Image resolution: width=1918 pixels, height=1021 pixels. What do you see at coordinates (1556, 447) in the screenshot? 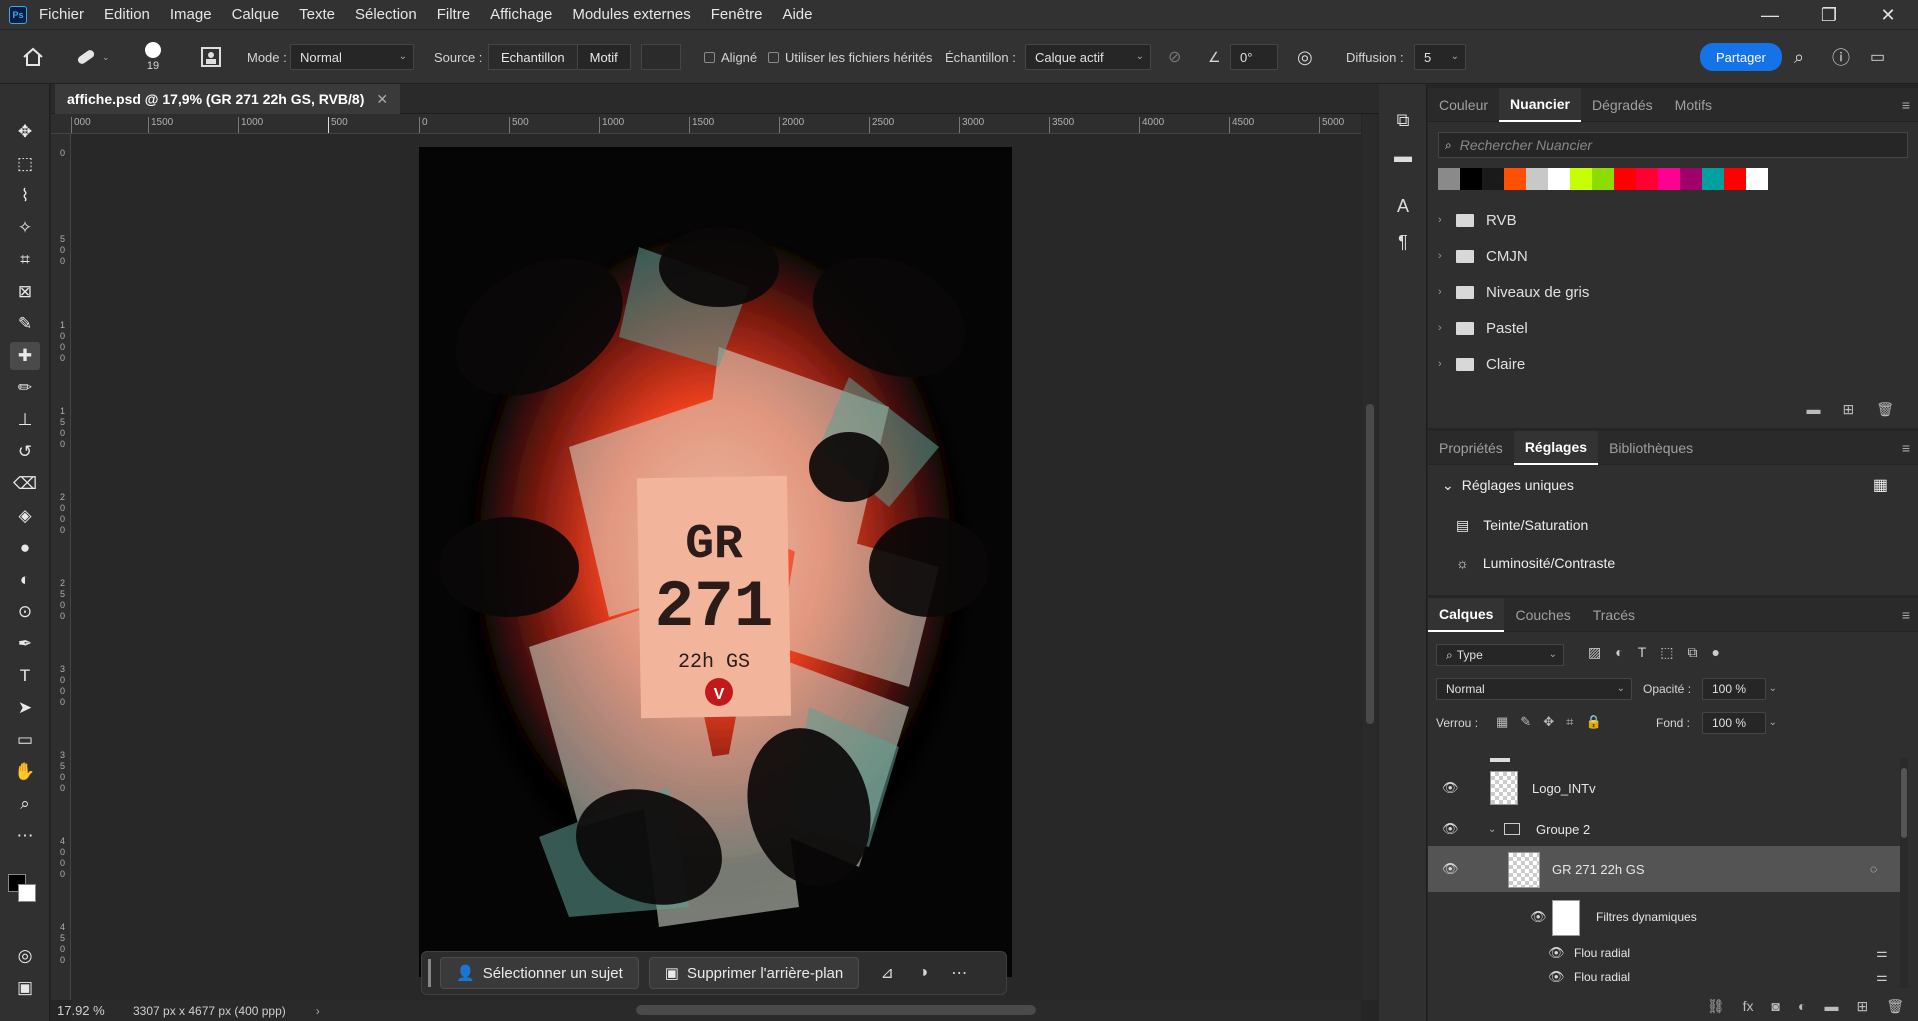
I see `tab-reglages: Réglages` at bounding box center [1556, 447].